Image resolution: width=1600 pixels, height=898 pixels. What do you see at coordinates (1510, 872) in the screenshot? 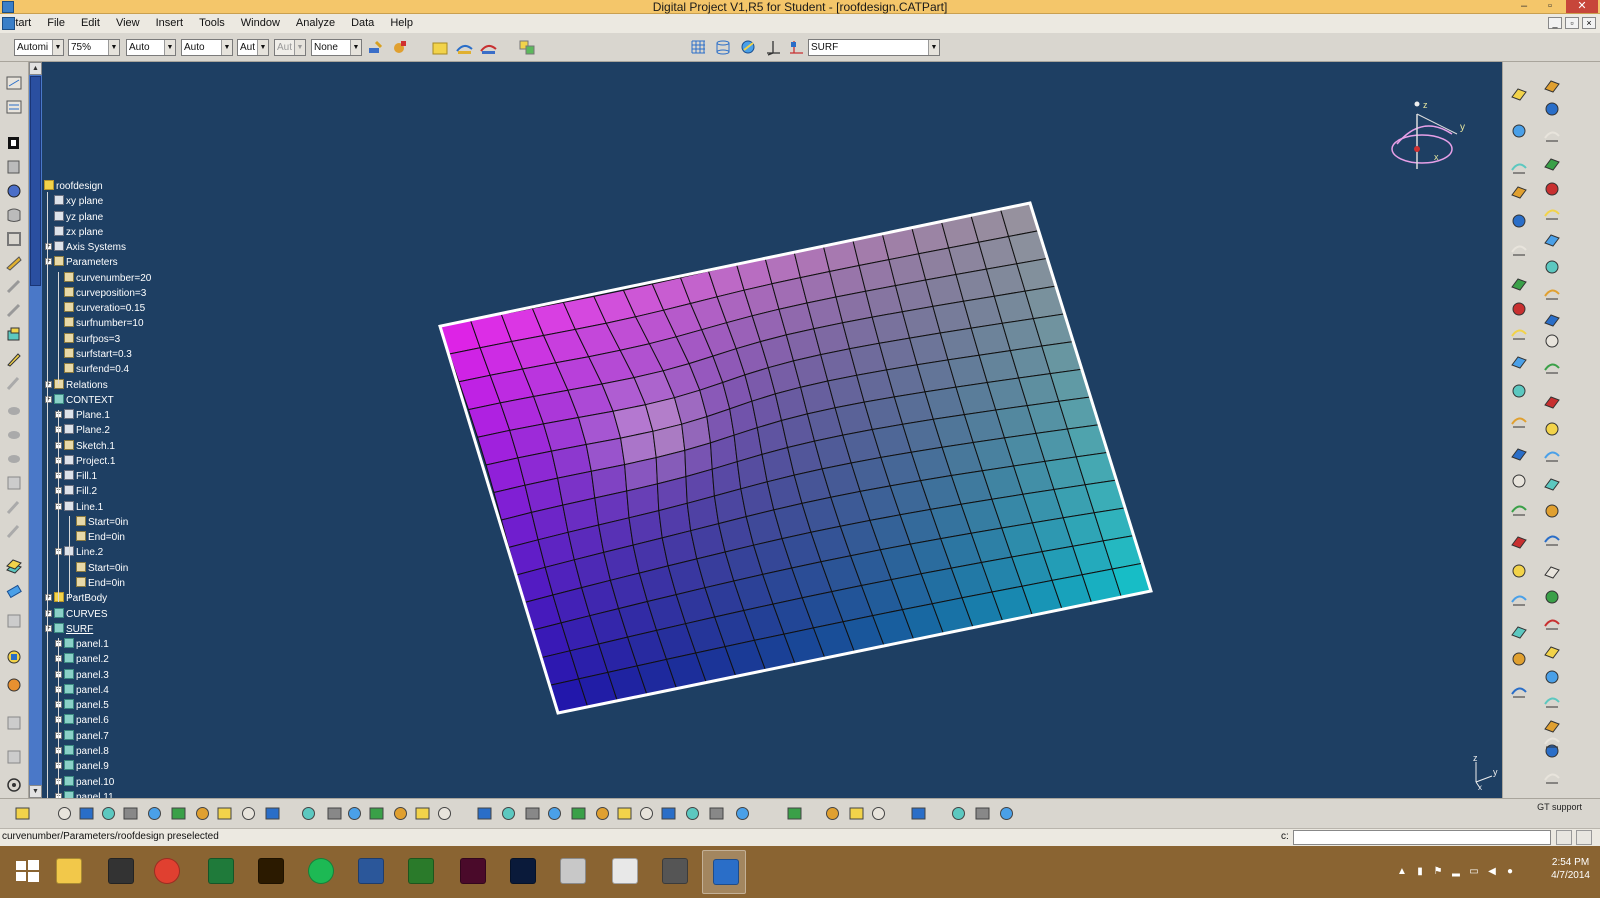
I see `tray-sync-icon: ●` at bounding box center [1510, 872].